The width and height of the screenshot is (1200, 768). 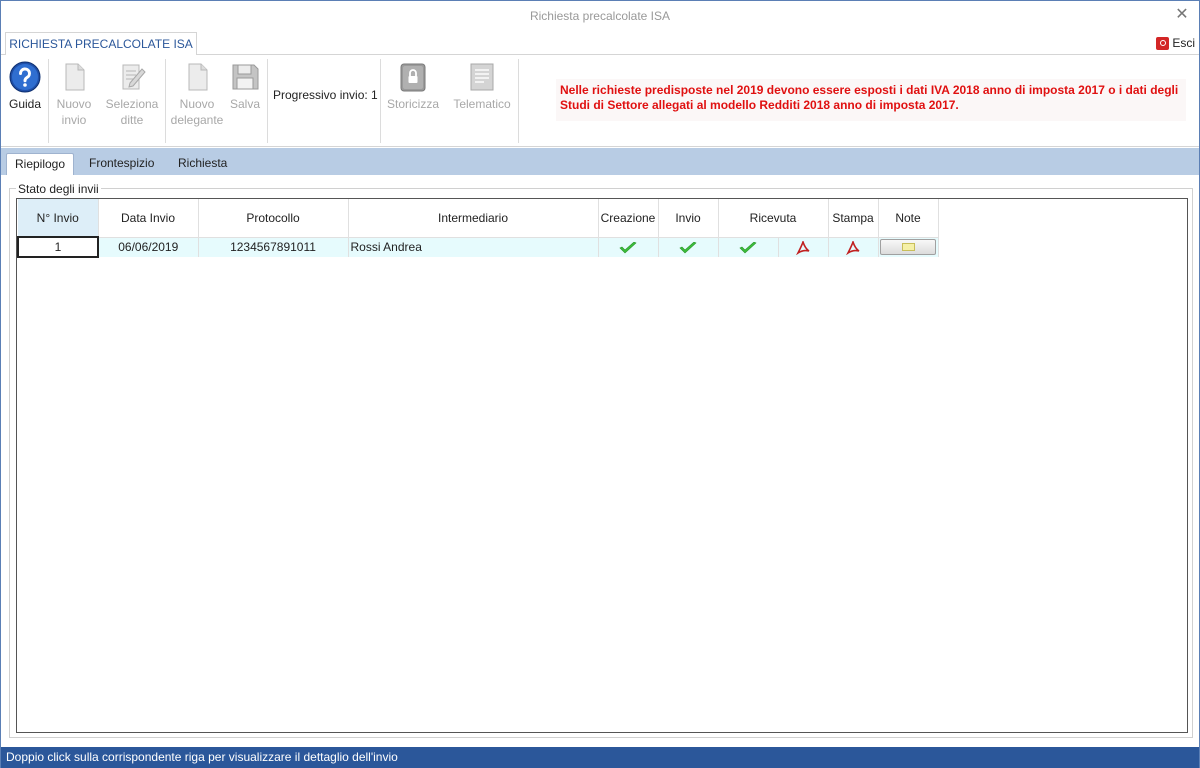 I want to click on exit-button: Esci, so click(x=1175, y=43).